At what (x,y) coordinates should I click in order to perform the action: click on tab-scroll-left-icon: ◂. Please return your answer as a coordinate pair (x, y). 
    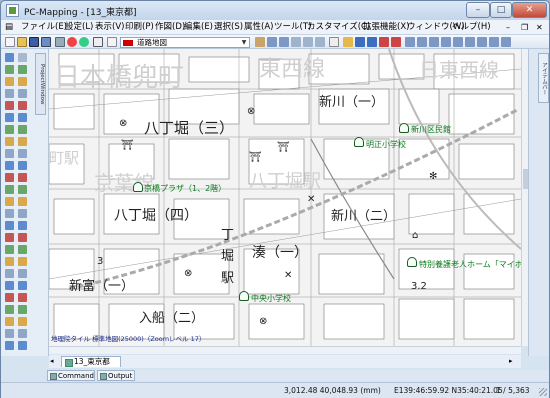
    Looking at the image, I should click on (52, 361).